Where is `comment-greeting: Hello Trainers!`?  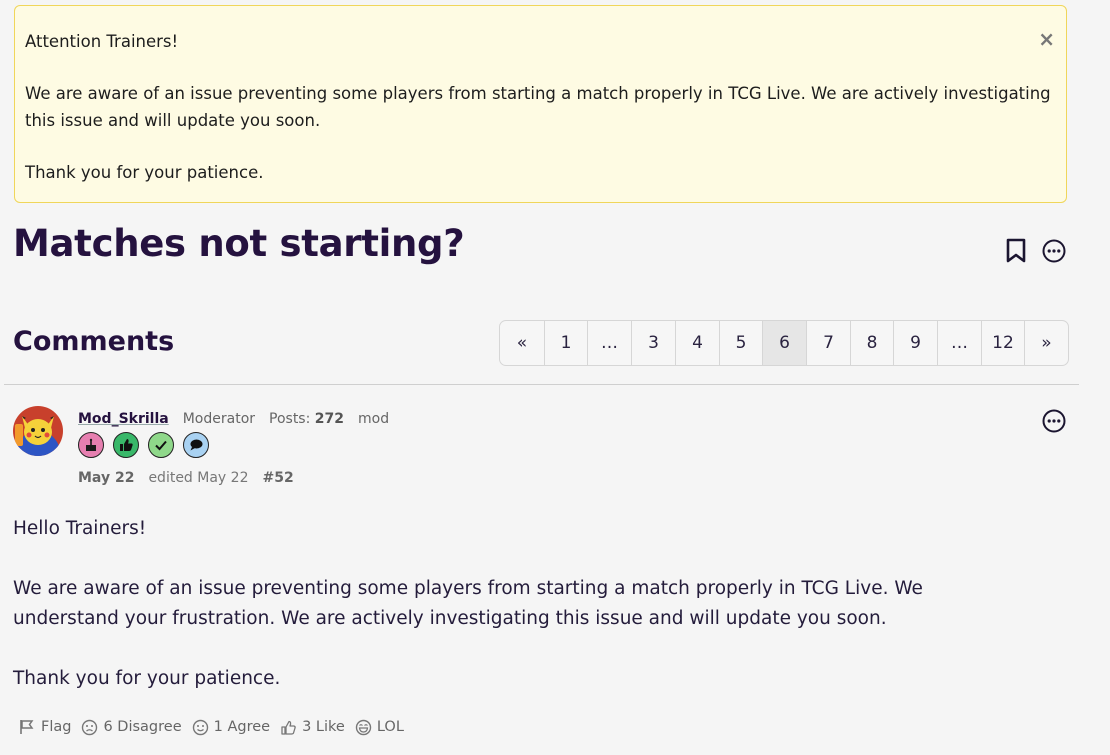 comment-greeting: Hello Trainers! is located at coordinates (80, 528).